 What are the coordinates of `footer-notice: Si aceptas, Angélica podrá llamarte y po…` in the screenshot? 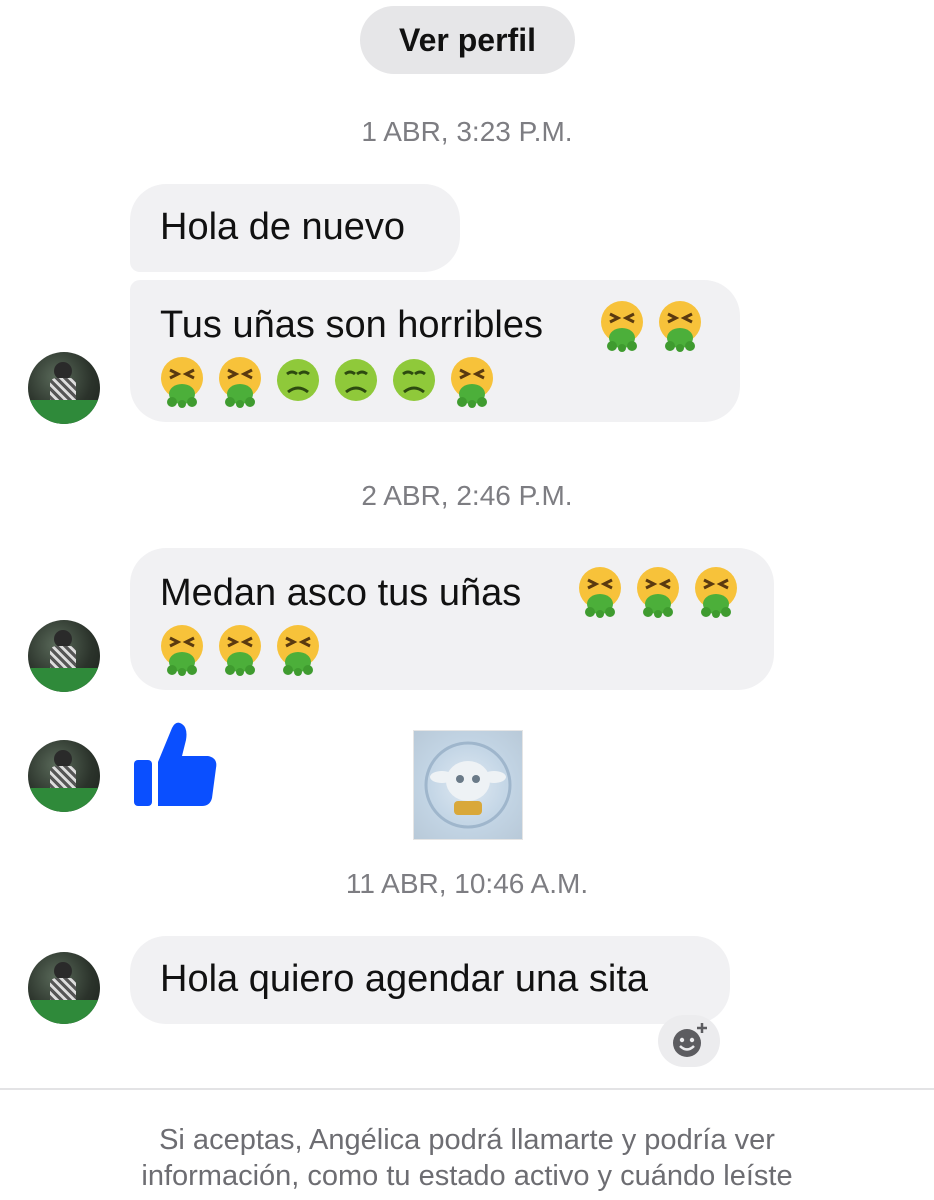 It's located at (467, 1158).